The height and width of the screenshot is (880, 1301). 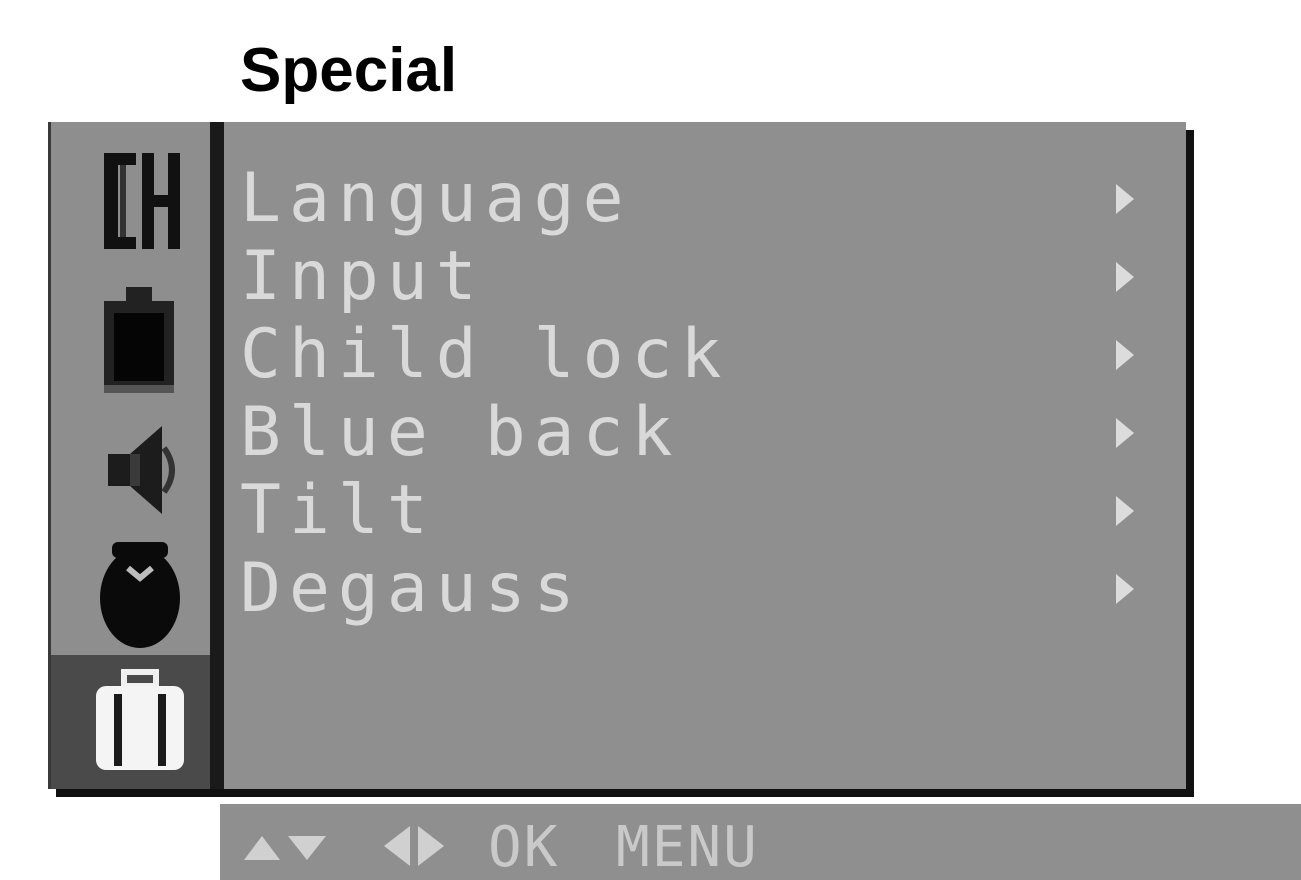 I want to click on menu-item-input: Input, so click(x=700, y=277).